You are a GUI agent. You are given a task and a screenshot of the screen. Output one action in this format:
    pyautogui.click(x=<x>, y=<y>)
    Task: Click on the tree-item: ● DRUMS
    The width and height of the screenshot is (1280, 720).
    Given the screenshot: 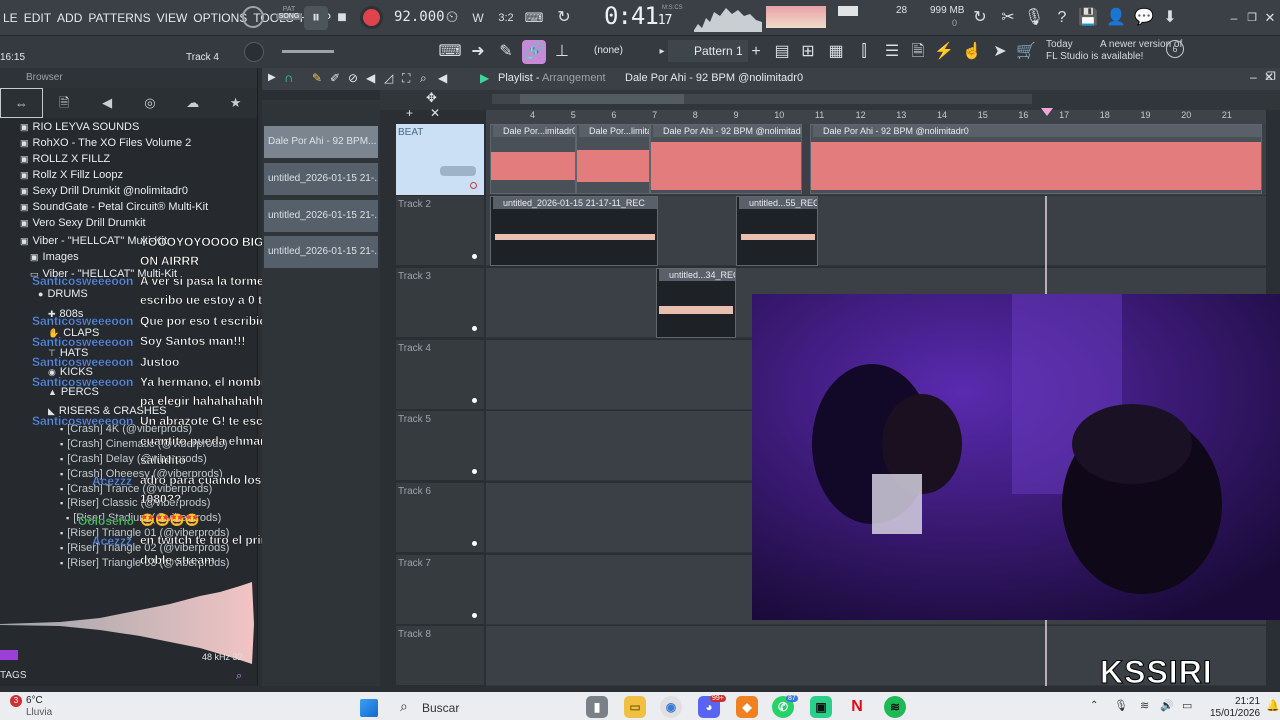 What is the action you would take?
    pyautogui.click(x=63, y=294)
    